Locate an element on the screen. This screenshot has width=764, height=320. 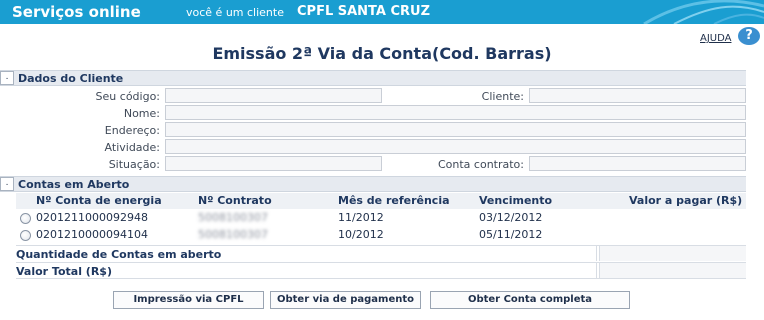
conta-contrato-field is located at coordinates (637, 163).